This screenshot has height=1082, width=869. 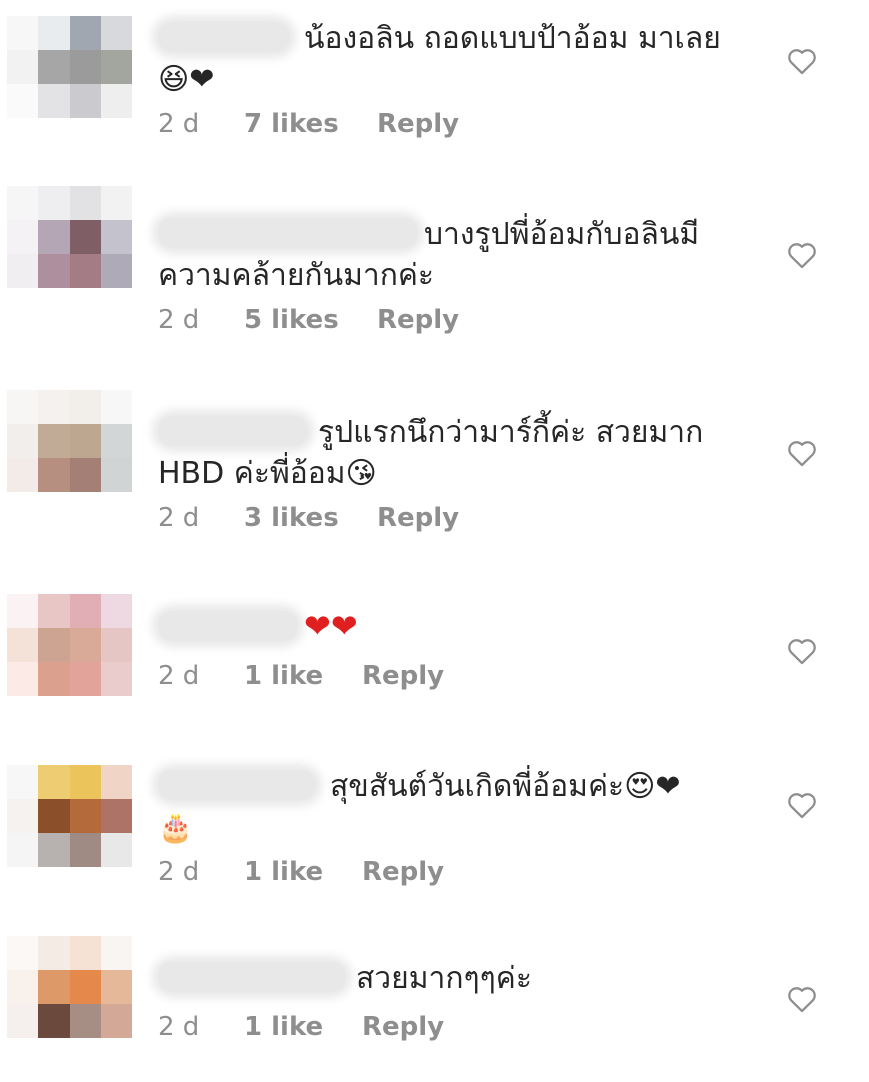 What do you see at coordinates (444, 978) in the screenshot?
I see `comment-text-line1: สวยมากๆๆค่ะ` at bounding box center [444, 978].